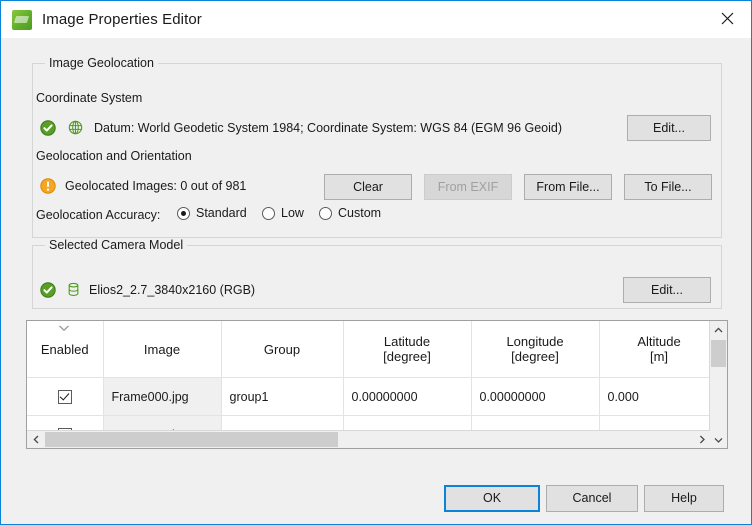 The height and width of the screenshot is (525, 752). Describe the element at coordinates (22, 19) in the screenshot. I see `pix4d-logo-icon` at that location.